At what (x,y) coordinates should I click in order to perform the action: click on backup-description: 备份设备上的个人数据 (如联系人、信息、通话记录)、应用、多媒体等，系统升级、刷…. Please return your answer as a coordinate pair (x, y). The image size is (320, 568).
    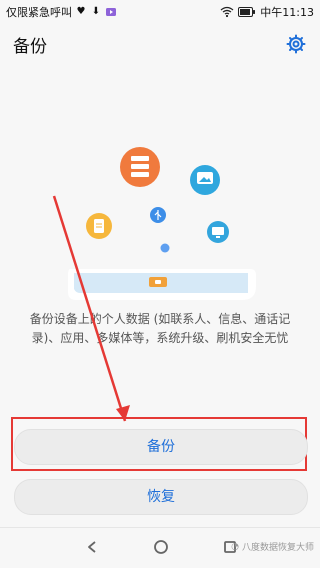
    Looking at the image, I should click on (160, 328).